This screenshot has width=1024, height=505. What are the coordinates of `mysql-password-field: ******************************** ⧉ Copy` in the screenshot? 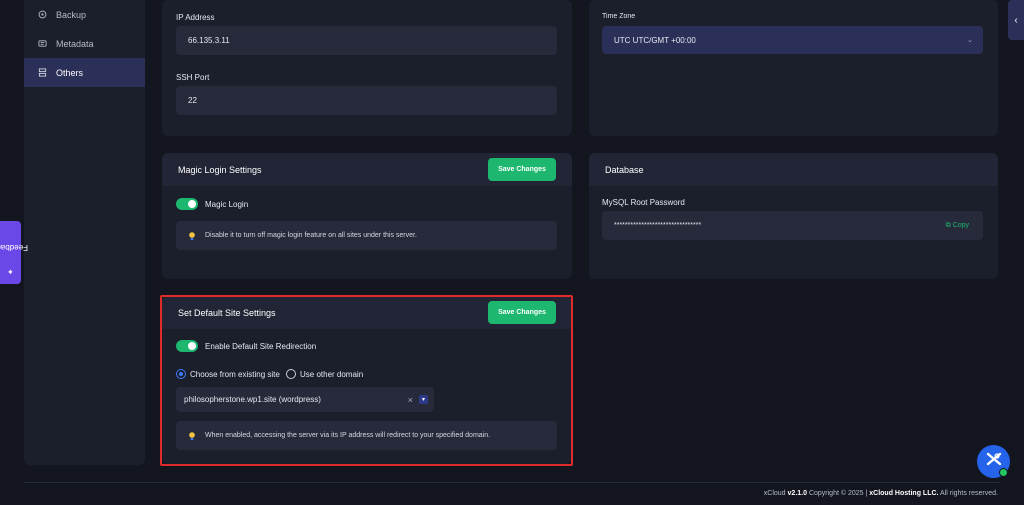 It's located at (792, 225).